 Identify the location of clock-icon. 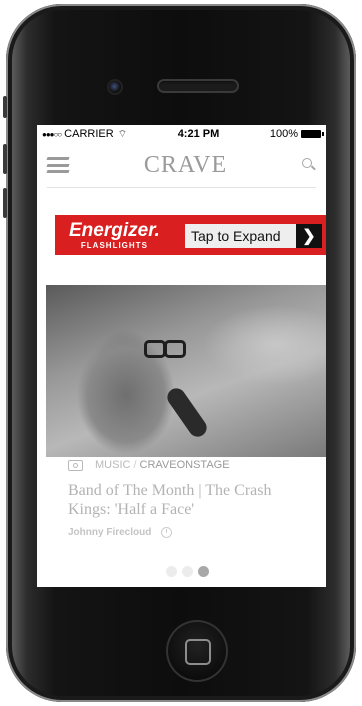
(167, 532).